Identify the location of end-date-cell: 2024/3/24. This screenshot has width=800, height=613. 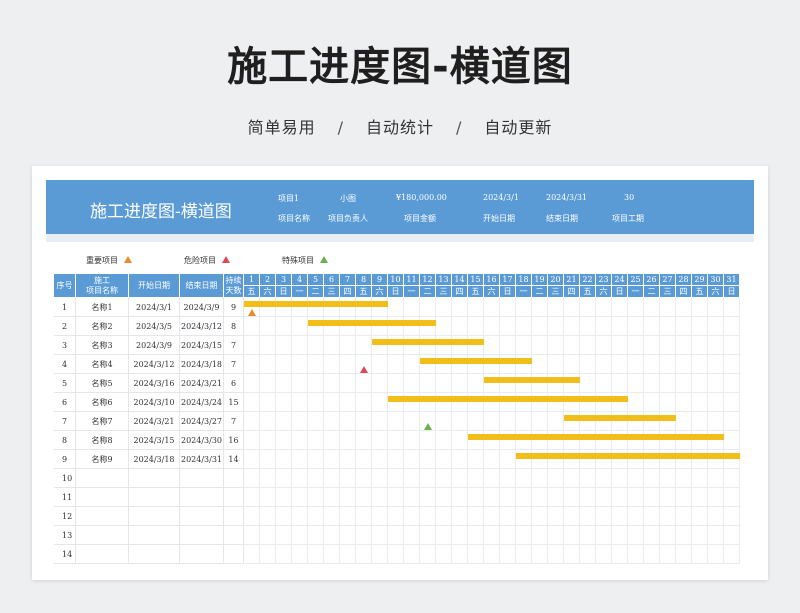
(202, 402).